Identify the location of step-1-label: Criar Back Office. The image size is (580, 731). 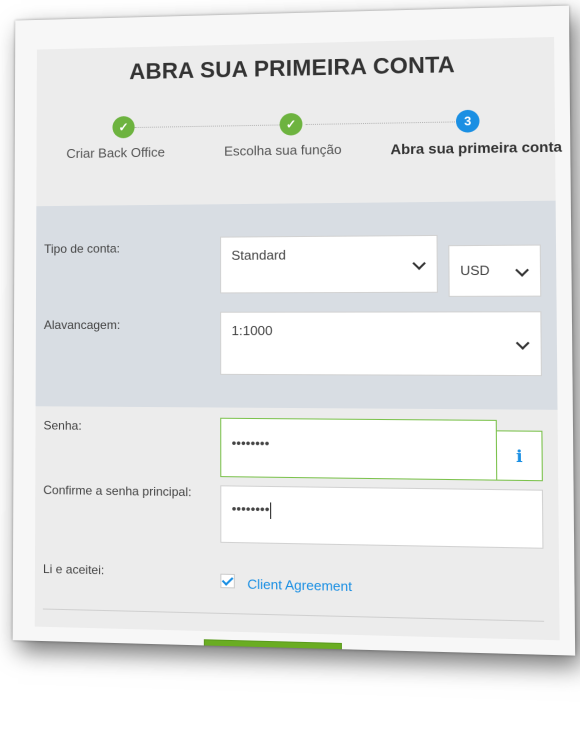
(115, 153).